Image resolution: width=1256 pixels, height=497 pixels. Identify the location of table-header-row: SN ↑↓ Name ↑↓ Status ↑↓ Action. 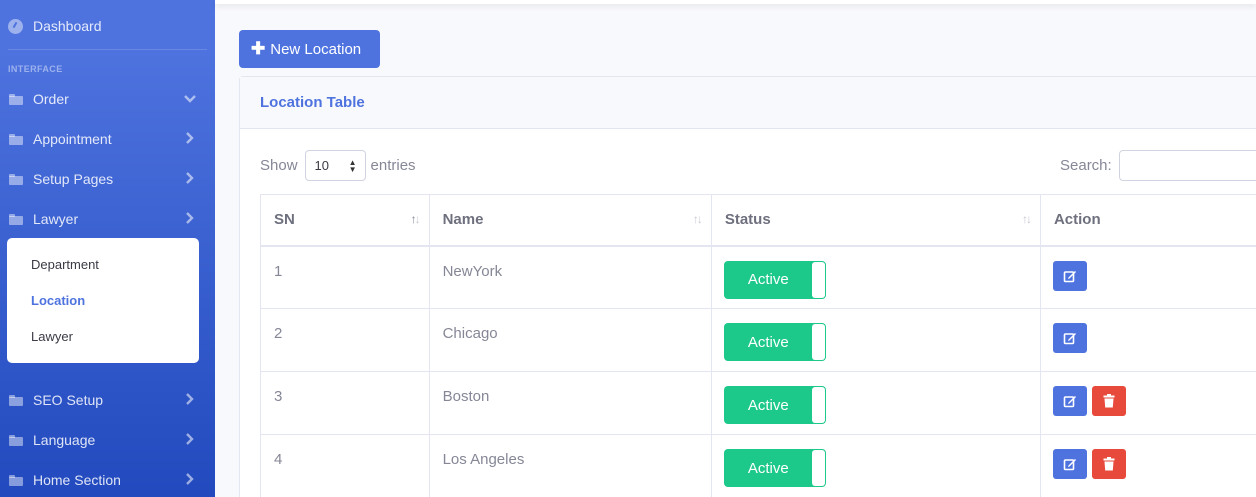
(758, 220).